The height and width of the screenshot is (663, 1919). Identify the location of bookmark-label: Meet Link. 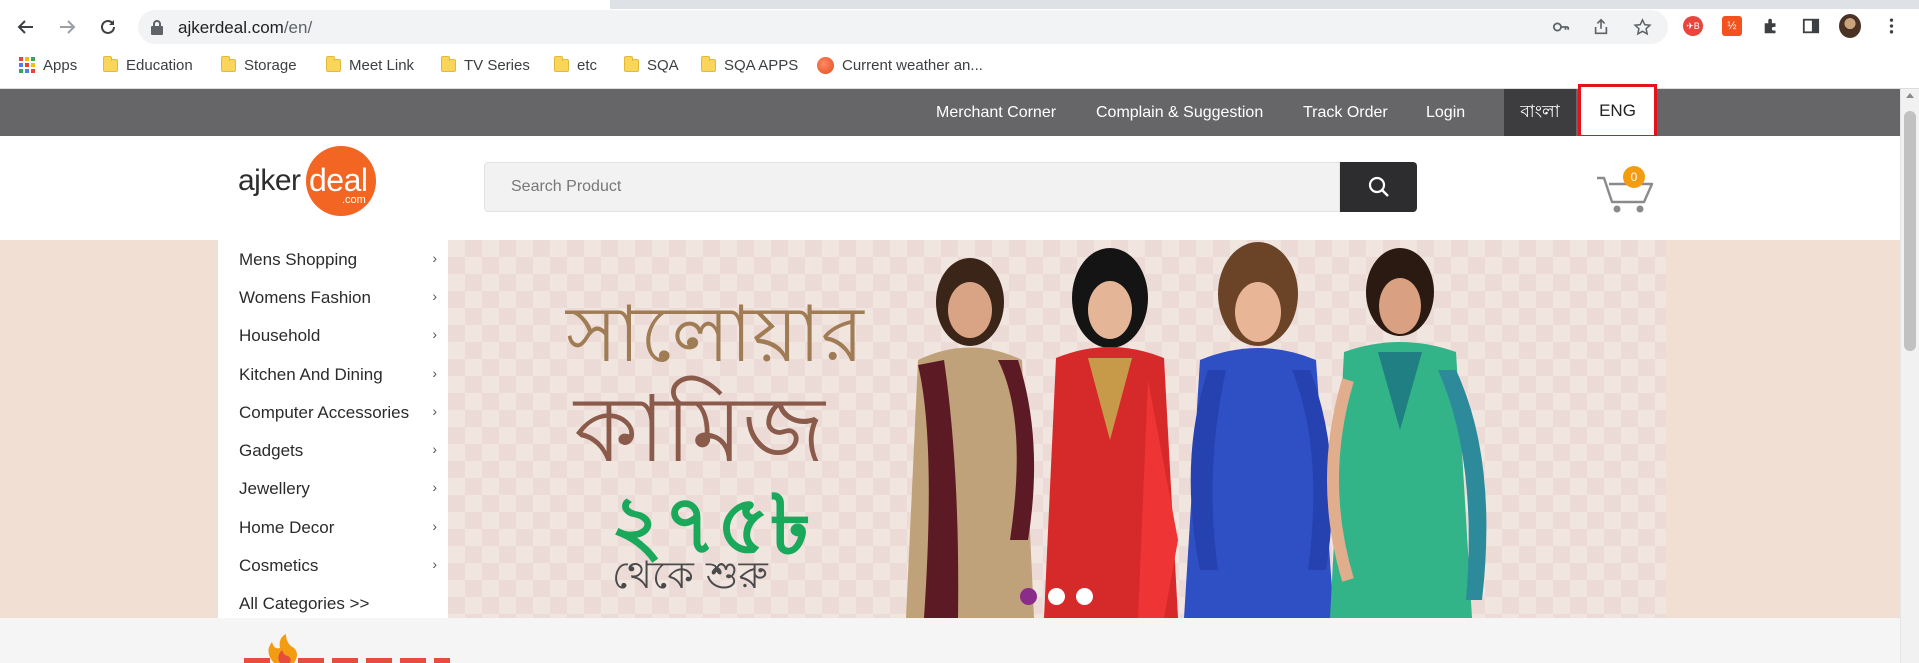
(382, 65).